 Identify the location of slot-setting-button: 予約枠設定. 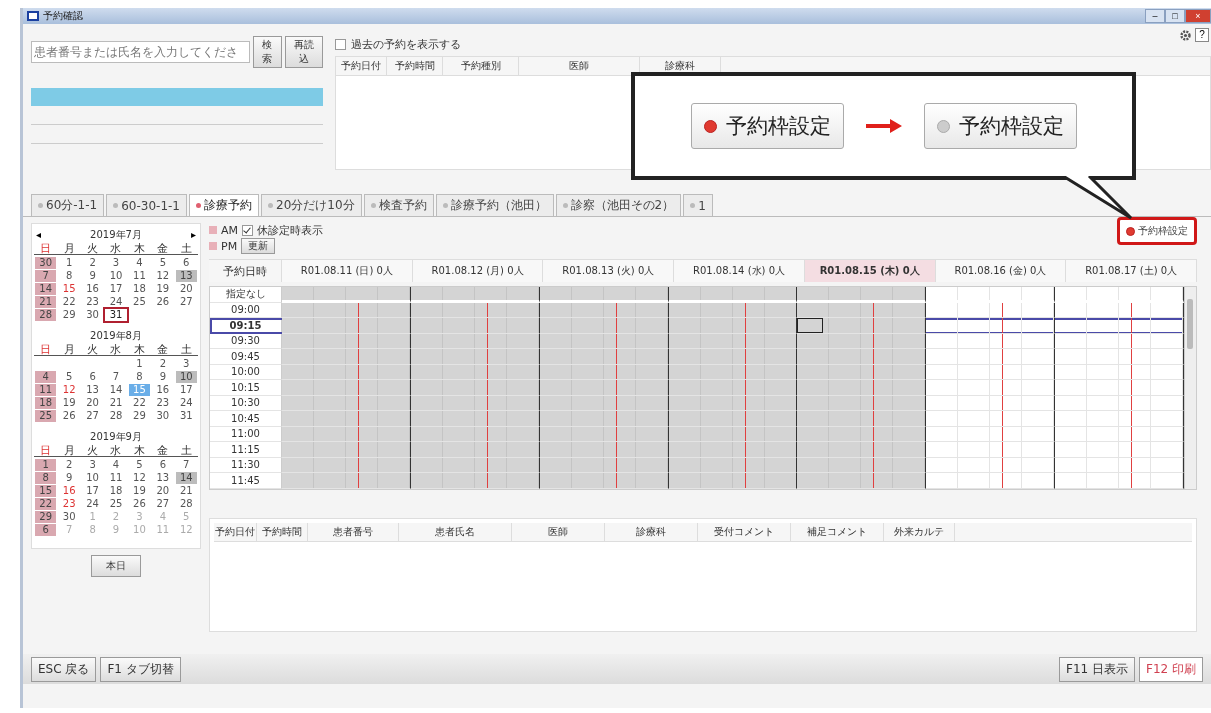
(1000, 126).